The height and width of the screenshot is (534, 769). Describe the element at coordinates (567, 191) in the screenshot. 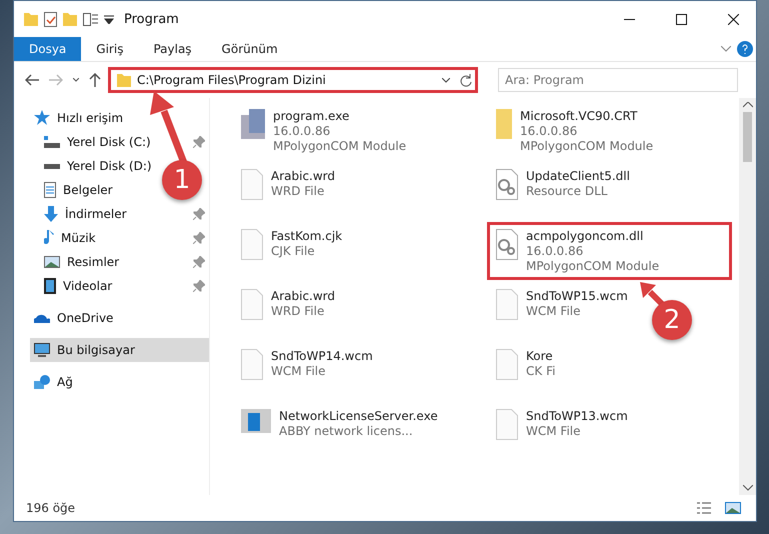

I see `file-detail: Resource DLL` at that location.